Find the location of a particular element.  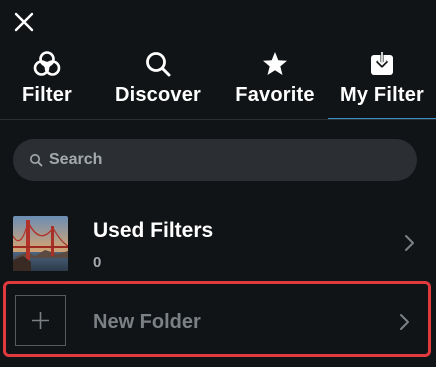

filter-icon is located at coordinates (47, 64).